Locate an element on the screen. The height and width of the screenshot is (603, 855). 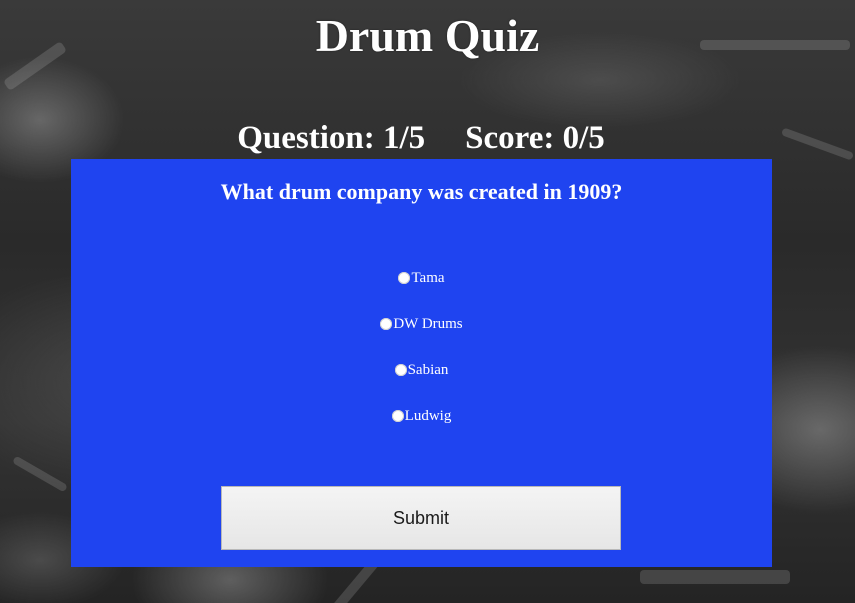
submit-button: Submit is located at coordinates (421, 518).